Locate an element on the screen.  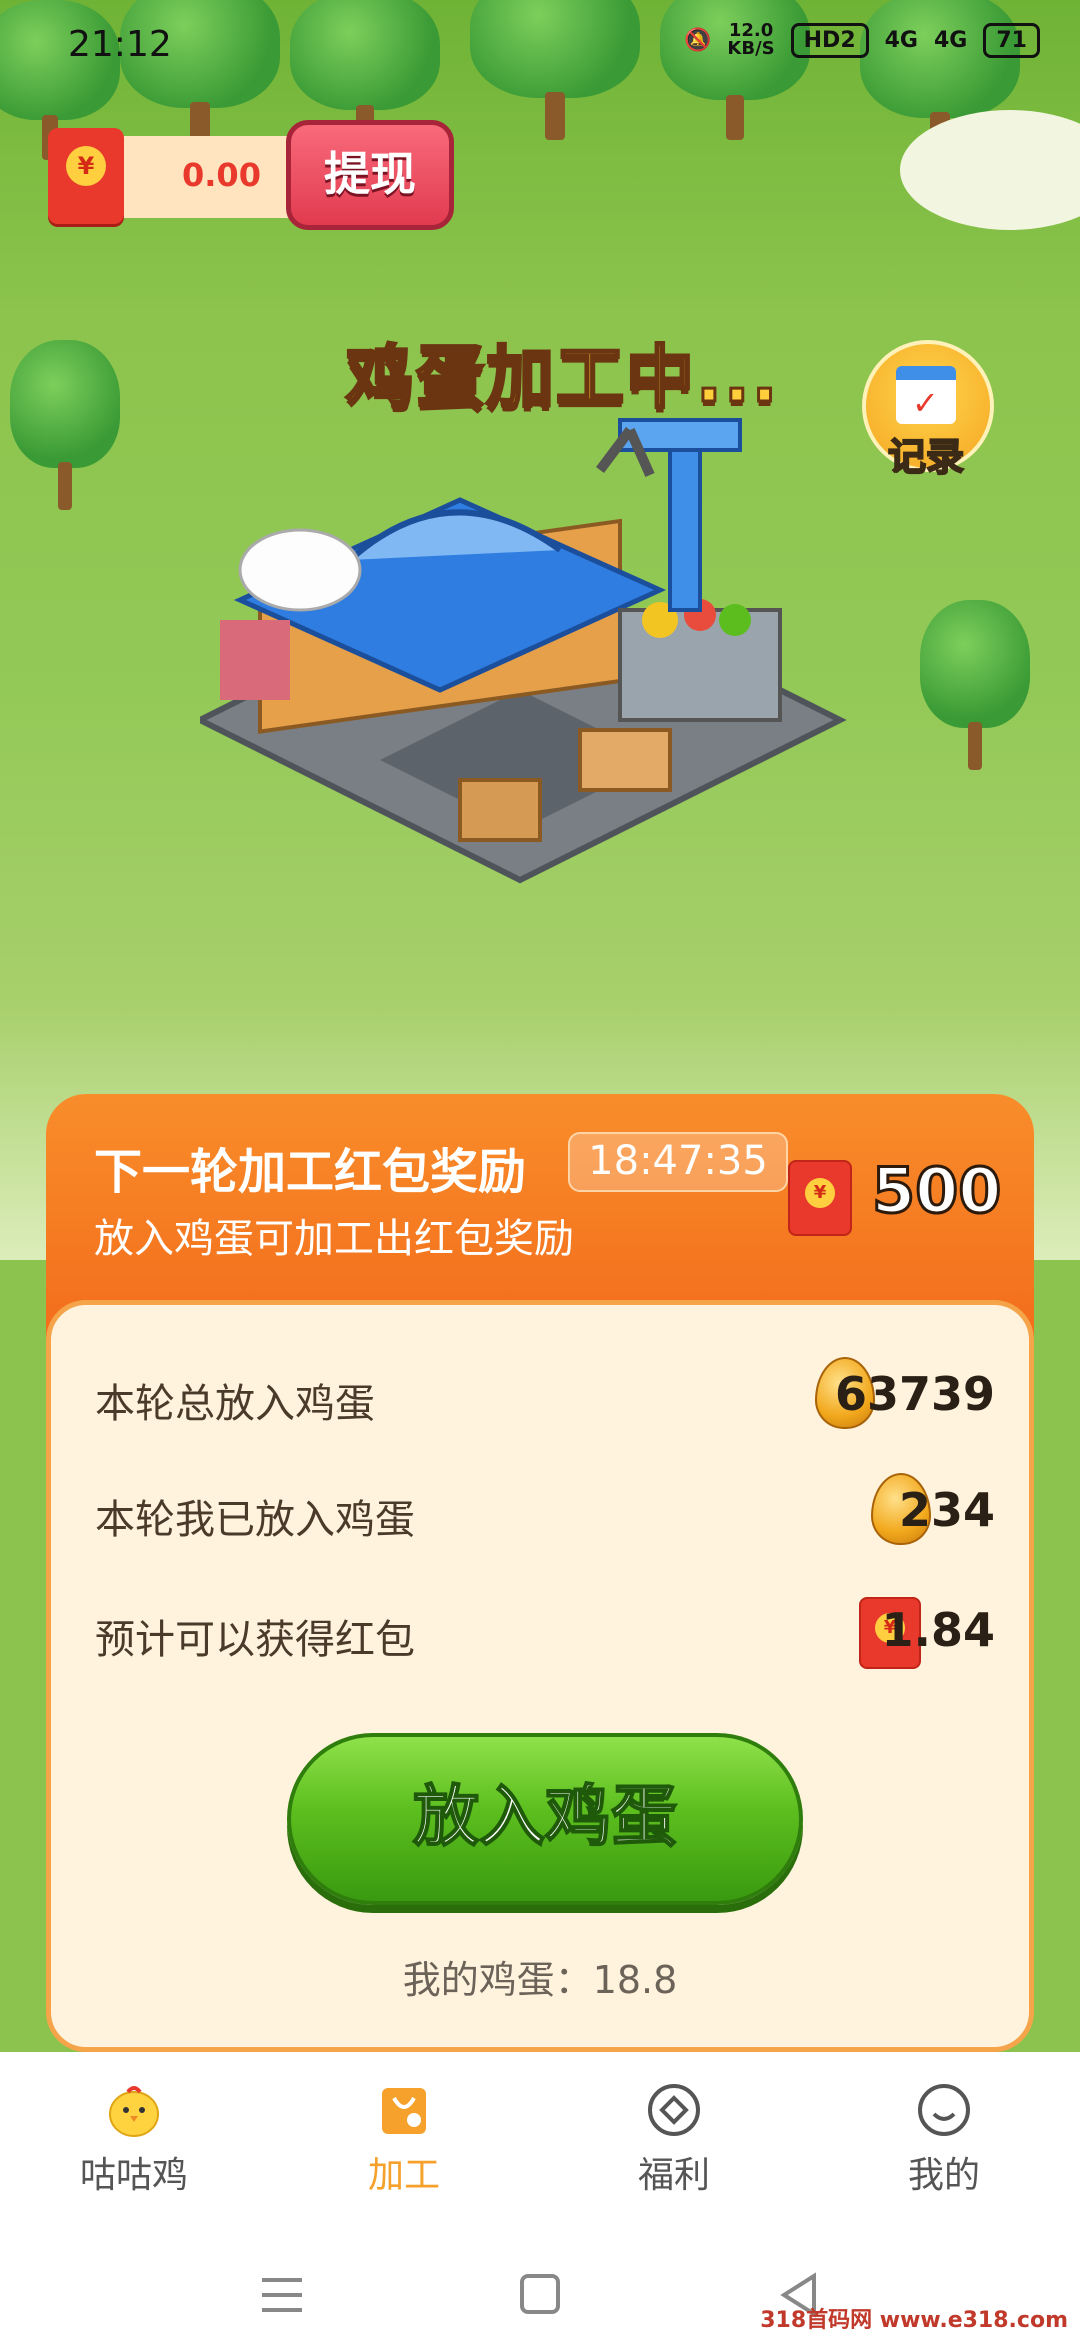
withdraw-button: 提现 is located at coordinates (370, 175).